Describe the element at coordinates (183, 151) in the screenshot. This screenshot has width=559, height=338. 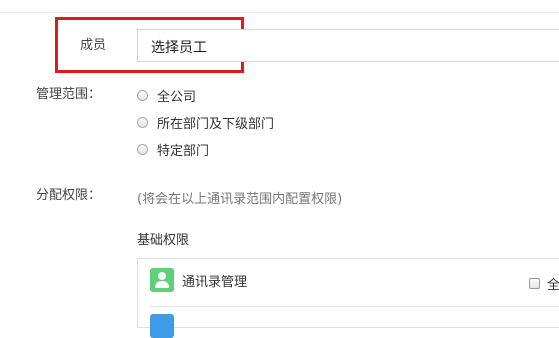
I see `scope-option-label: 特定部门` at that location.